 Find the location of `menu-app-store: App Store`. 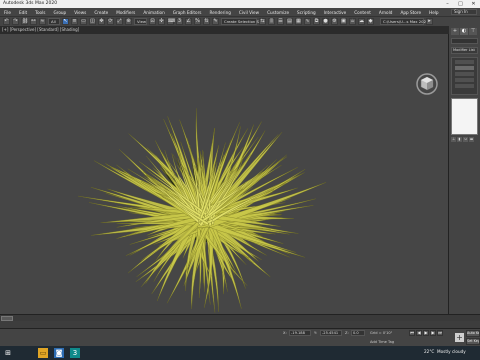

menu-app-store: App Store is located at coordinates (410, 12).